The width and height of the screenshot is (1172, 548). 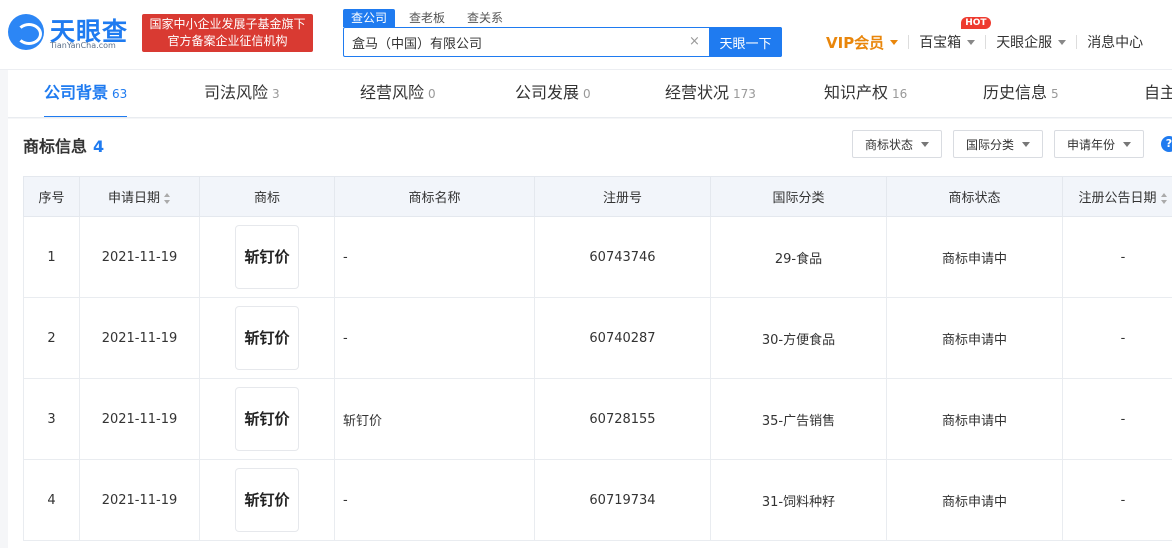 What do you see at coordinates (622, 196) in the screenshot?
I see `col-header-reg-no: 注册号` at bounding box center [622, 196].